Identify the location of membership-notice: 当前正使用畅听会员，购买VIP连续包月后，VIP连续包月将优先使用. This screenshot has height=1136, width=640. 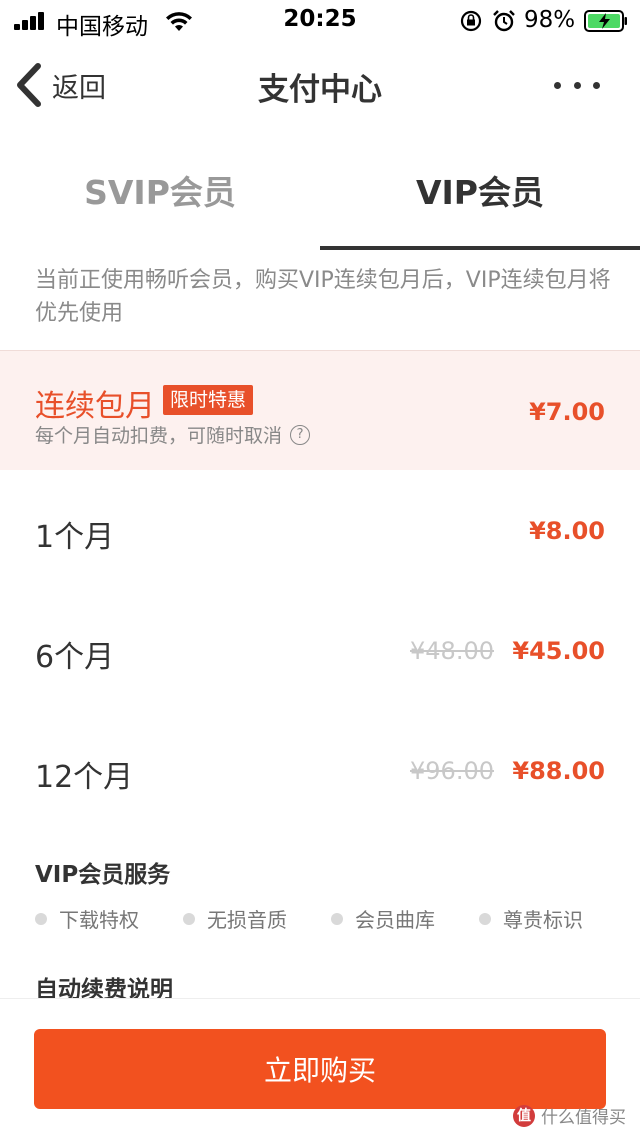
(323, 297).